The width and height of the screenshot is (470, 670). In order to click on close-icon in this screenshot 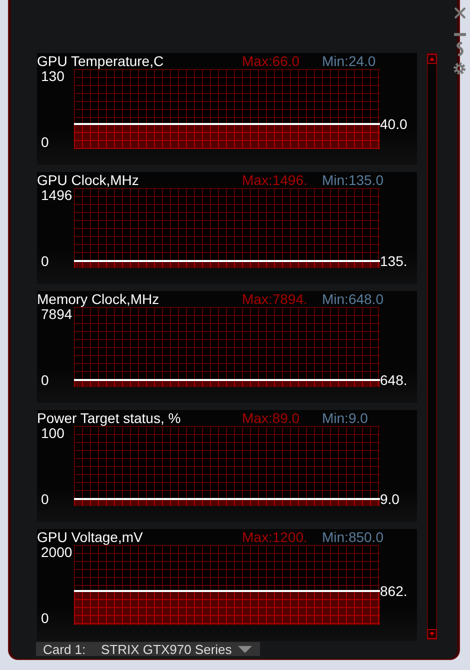, I will do `click(460, 13)`.